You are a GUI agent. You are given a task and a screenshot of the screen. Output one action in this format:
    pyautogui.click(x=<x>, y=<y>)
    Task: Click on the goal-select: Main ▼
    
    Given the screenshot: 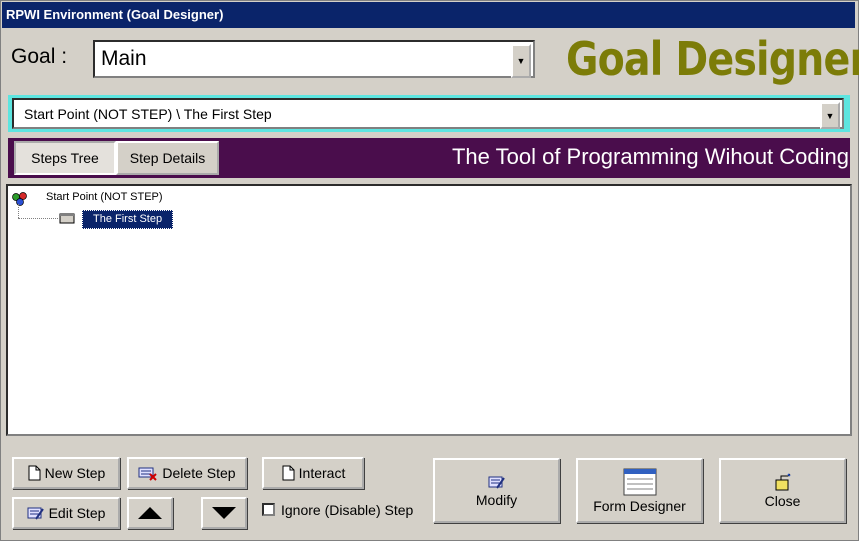 What is the action you would take?
    pyautogui.click(x=314, y=59)
    